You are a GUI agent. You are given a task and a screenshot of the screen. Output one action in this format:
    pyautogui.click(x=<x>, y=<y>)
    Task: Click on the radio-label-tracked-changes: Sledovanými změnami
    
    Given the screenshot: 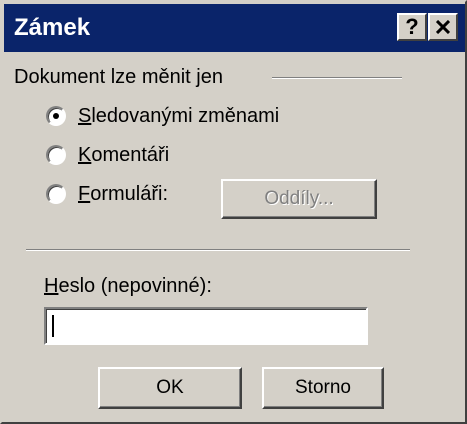 What is the action you would take?
    pyautogui.click(x=179, y=115)
    